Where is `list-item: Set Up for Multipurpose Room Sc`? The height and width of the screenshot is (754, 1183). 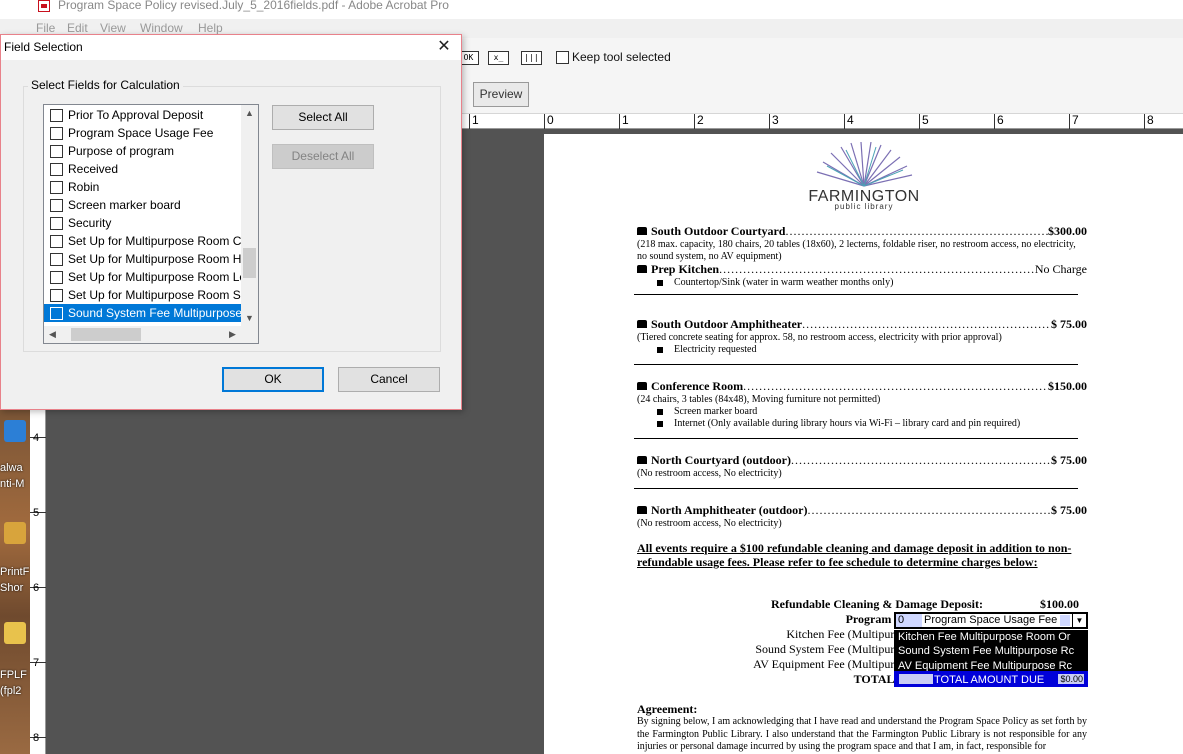
list-item: Set Up for Multipurpose Room Sc is located at coordinates (143, 295).